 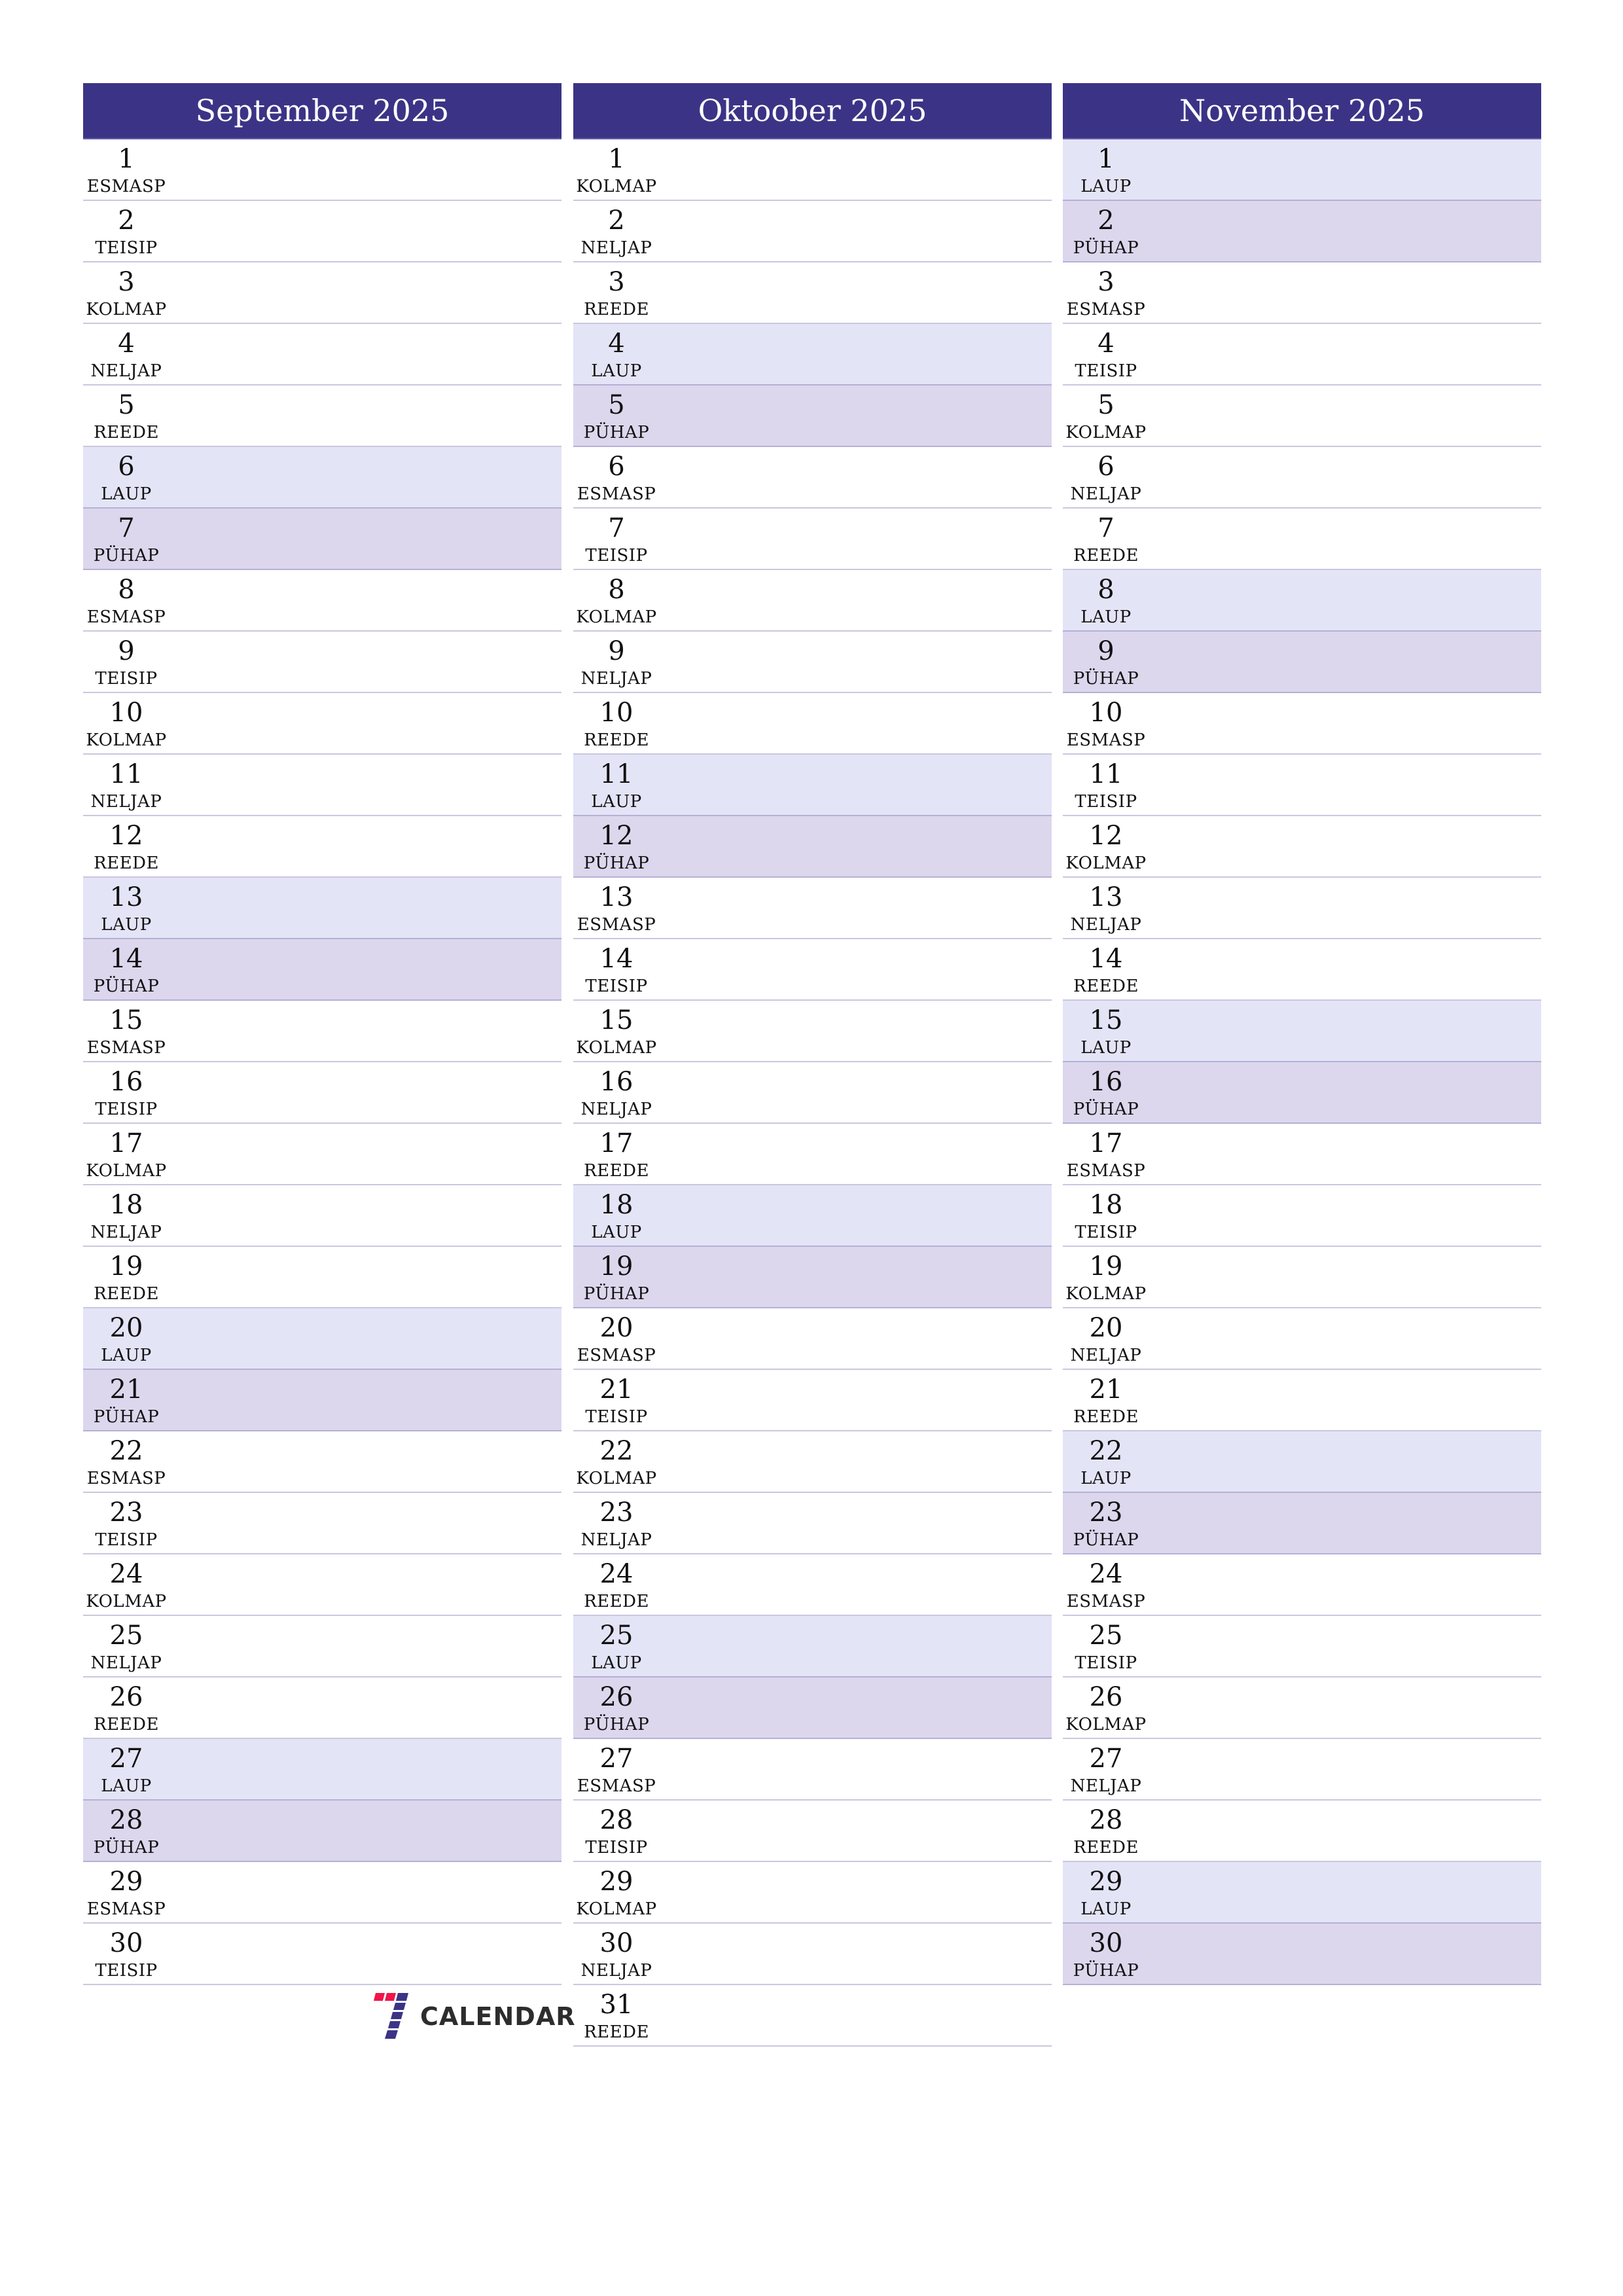 What do you see at coordinates (1302, 1893) in the screenshot?
I see `day-row: 29 LAUP` at bounding box center [1302, 1893].